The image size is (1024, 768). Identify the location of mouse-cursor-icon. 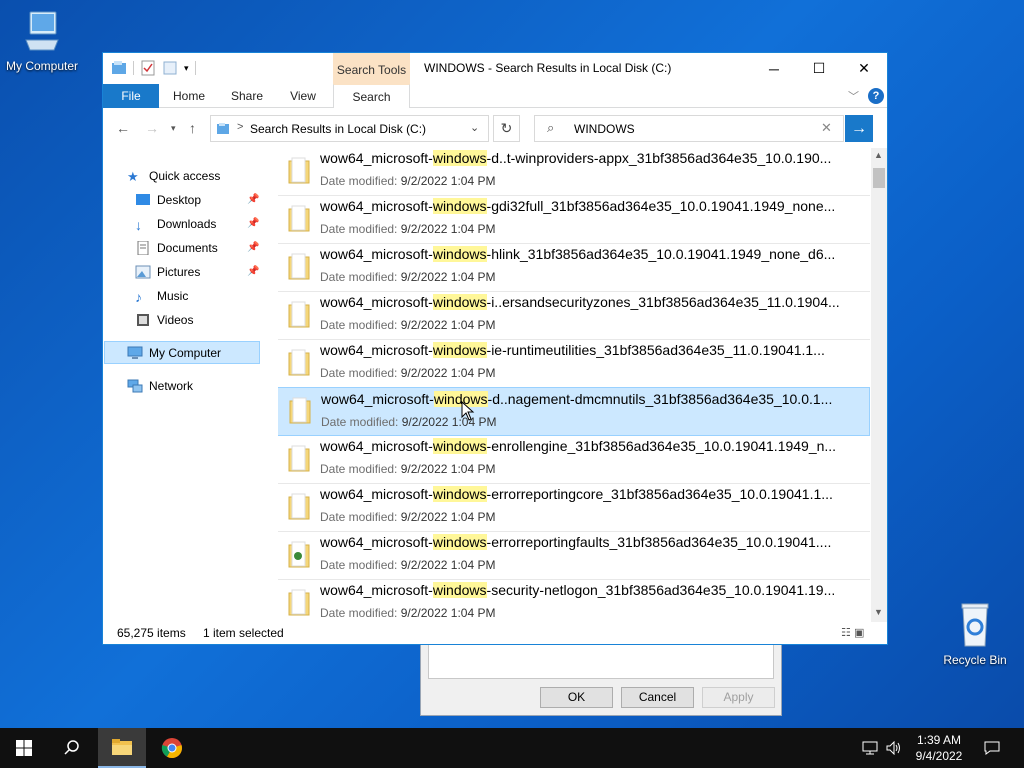
(468, 411).